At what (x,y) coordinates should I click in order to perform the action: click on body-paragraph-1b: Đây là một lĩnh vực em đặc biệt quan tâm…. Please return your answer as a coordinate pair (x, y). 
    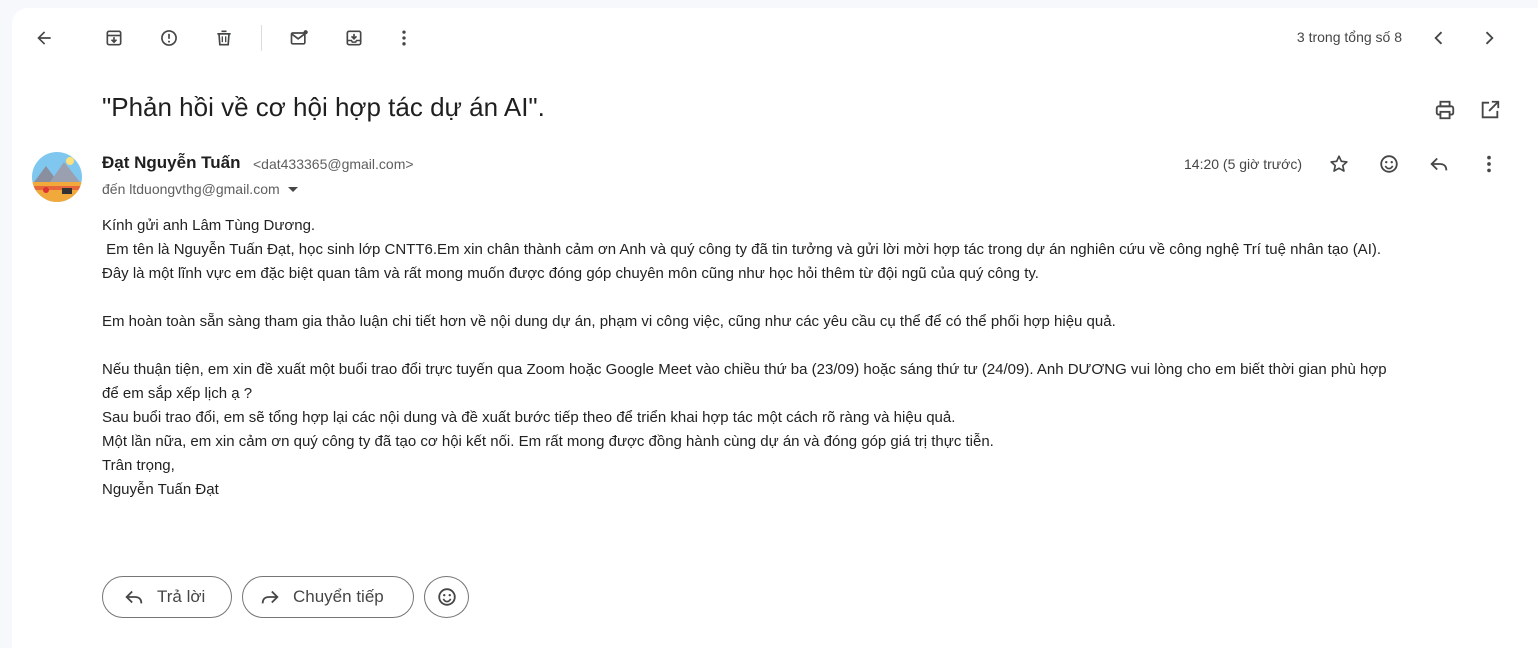
    Looking at the image, I should click on (570, 273).